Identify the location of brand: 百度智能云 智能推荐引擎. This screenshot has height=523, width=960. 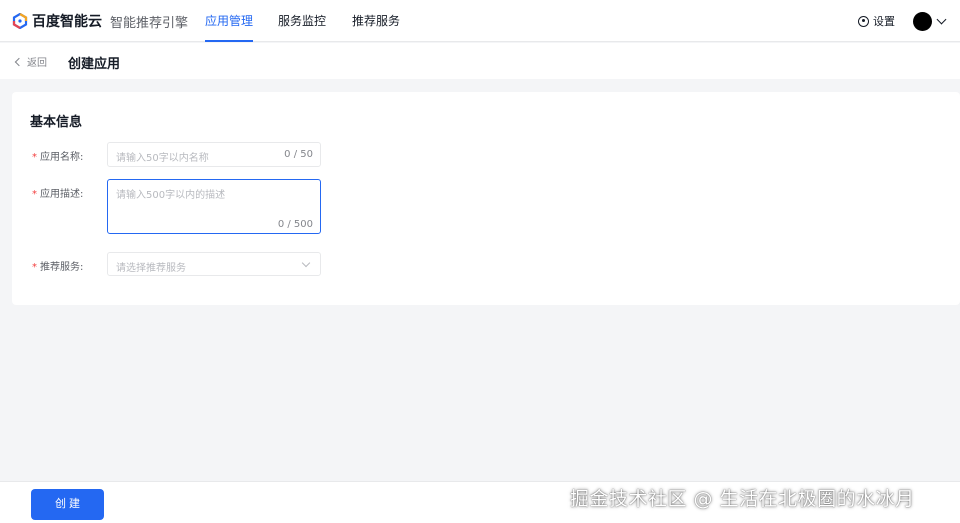
(100, 21).